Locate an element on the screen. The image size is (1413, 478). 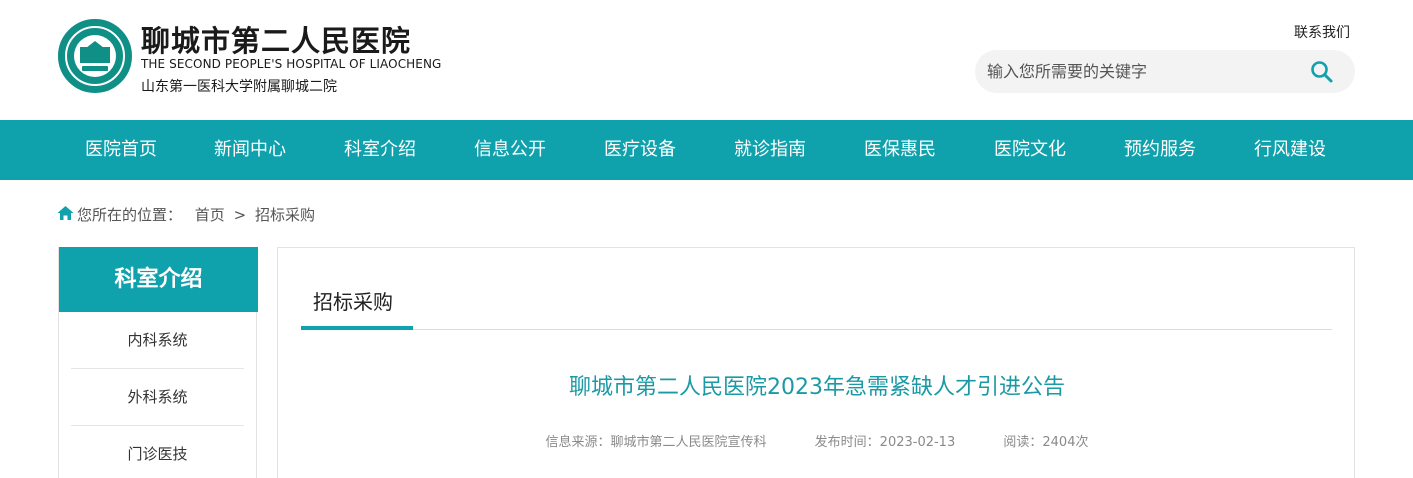
contact-us-link: 联系我们 is located at coordinates (1322, 32).